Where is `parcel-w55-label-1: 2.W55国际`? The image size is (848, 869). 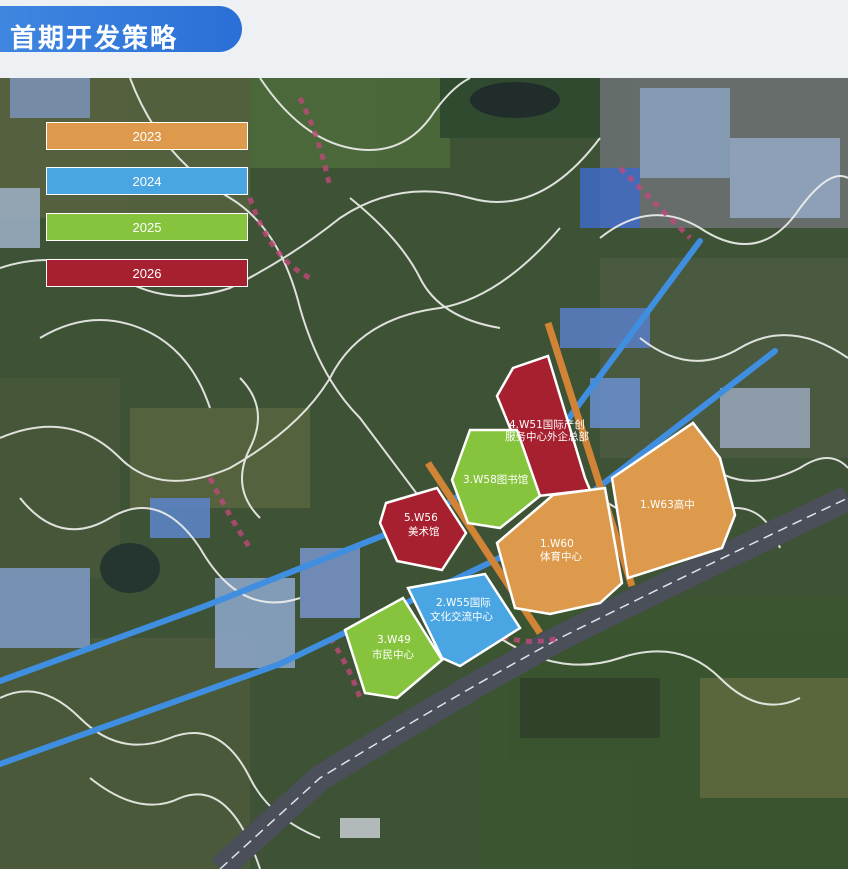 parcel-w55-label-1: 2.W55国际 is located at coordinates (463, 603).